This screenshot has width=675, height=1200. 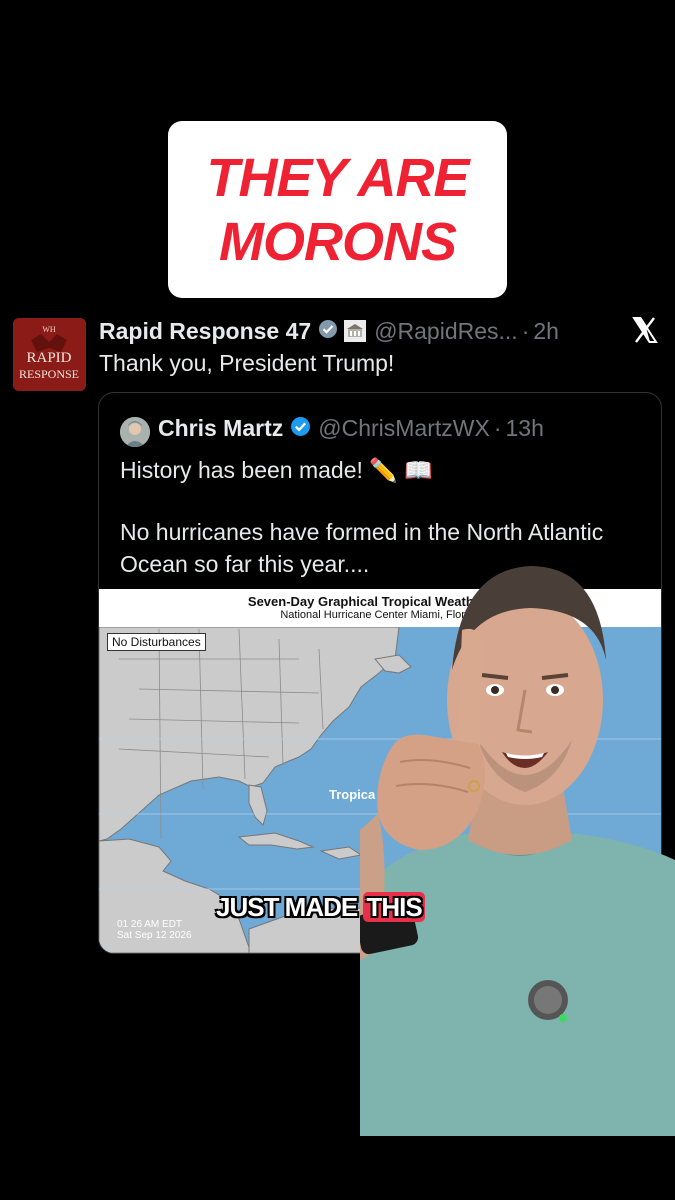 What do you see at coordinates (150, 924) in the screenshot?
I see `map-time-line-1: 01 26 AM EDT` at bounding box center [150, 924].